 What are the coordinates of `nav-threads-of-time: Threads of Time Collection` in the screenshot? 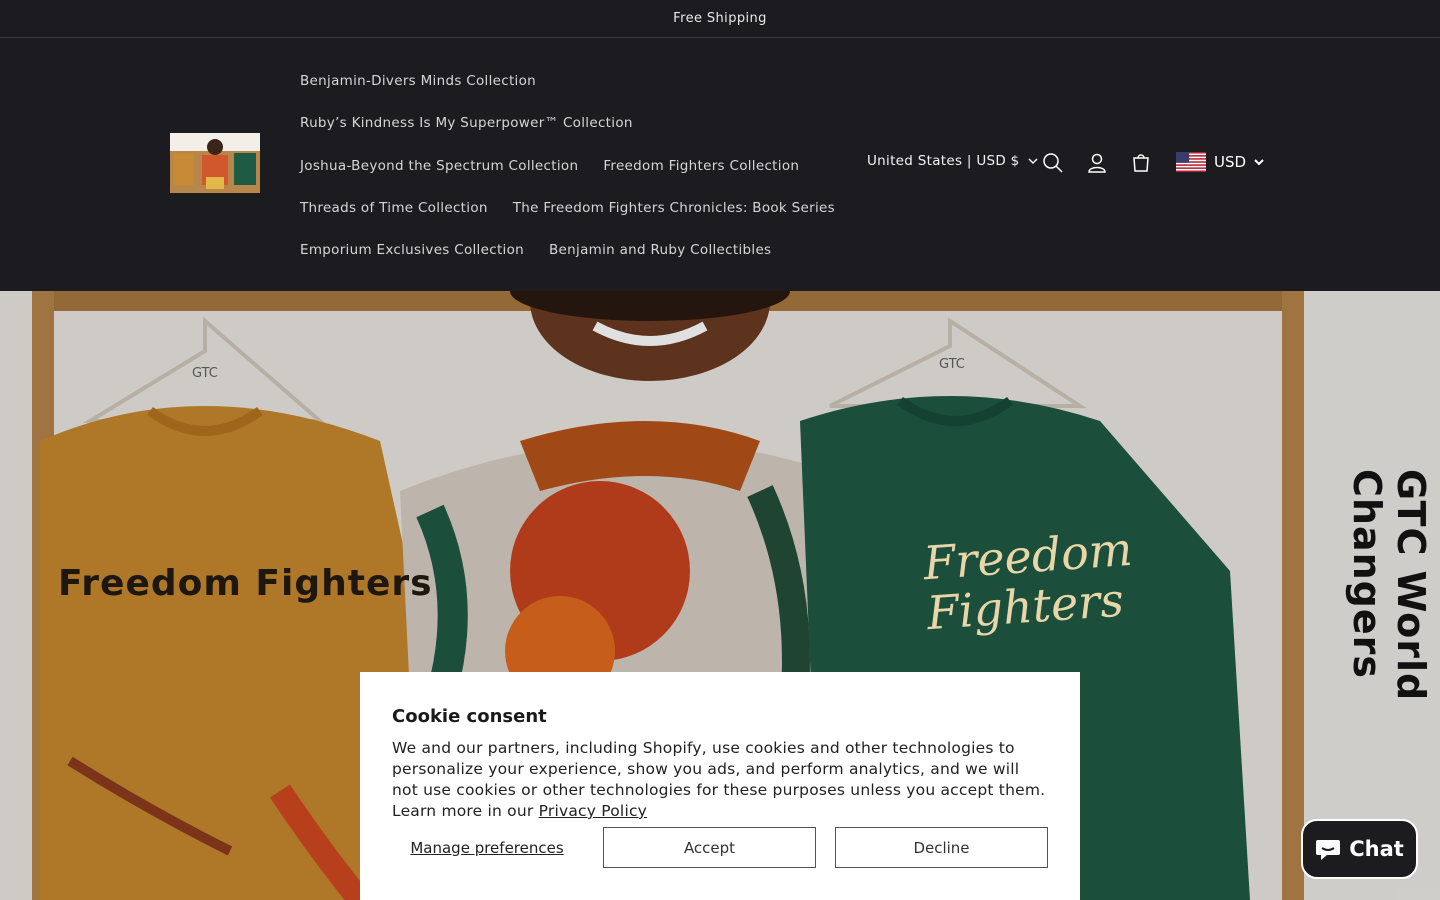 It's located at (394, 208).